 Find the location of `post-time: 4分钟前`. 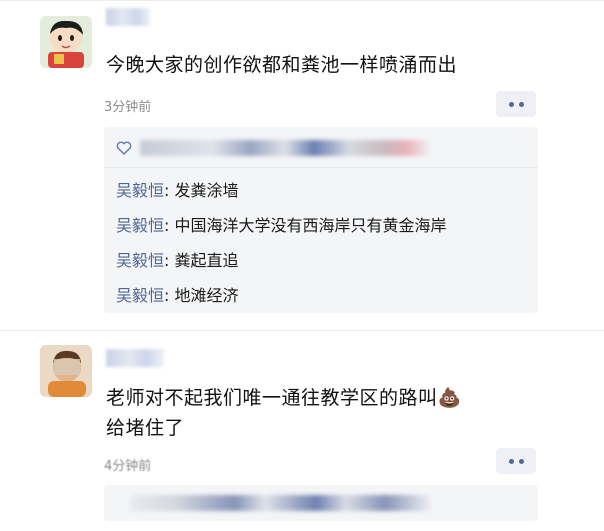

post-time: 4分钟前 is located at coordinates (128, 466).